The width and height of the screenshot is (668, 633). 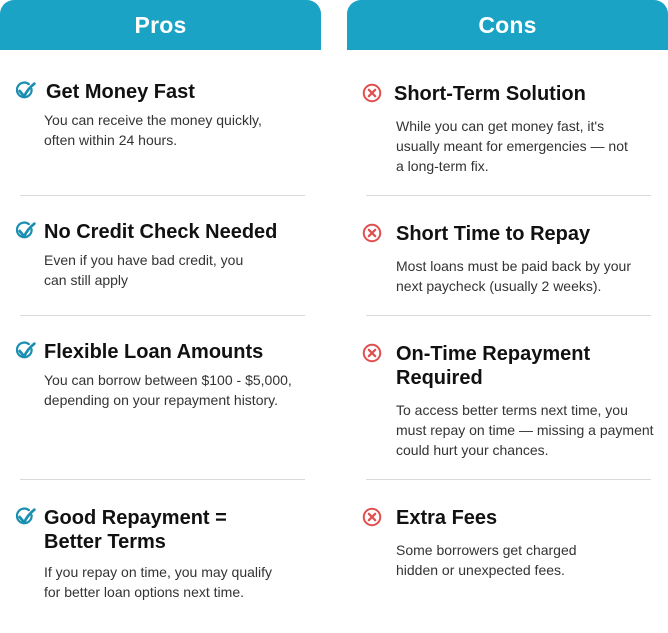 I want to click on pro-title: Good Repayment = Better Terms, so click(x=135, y=530).